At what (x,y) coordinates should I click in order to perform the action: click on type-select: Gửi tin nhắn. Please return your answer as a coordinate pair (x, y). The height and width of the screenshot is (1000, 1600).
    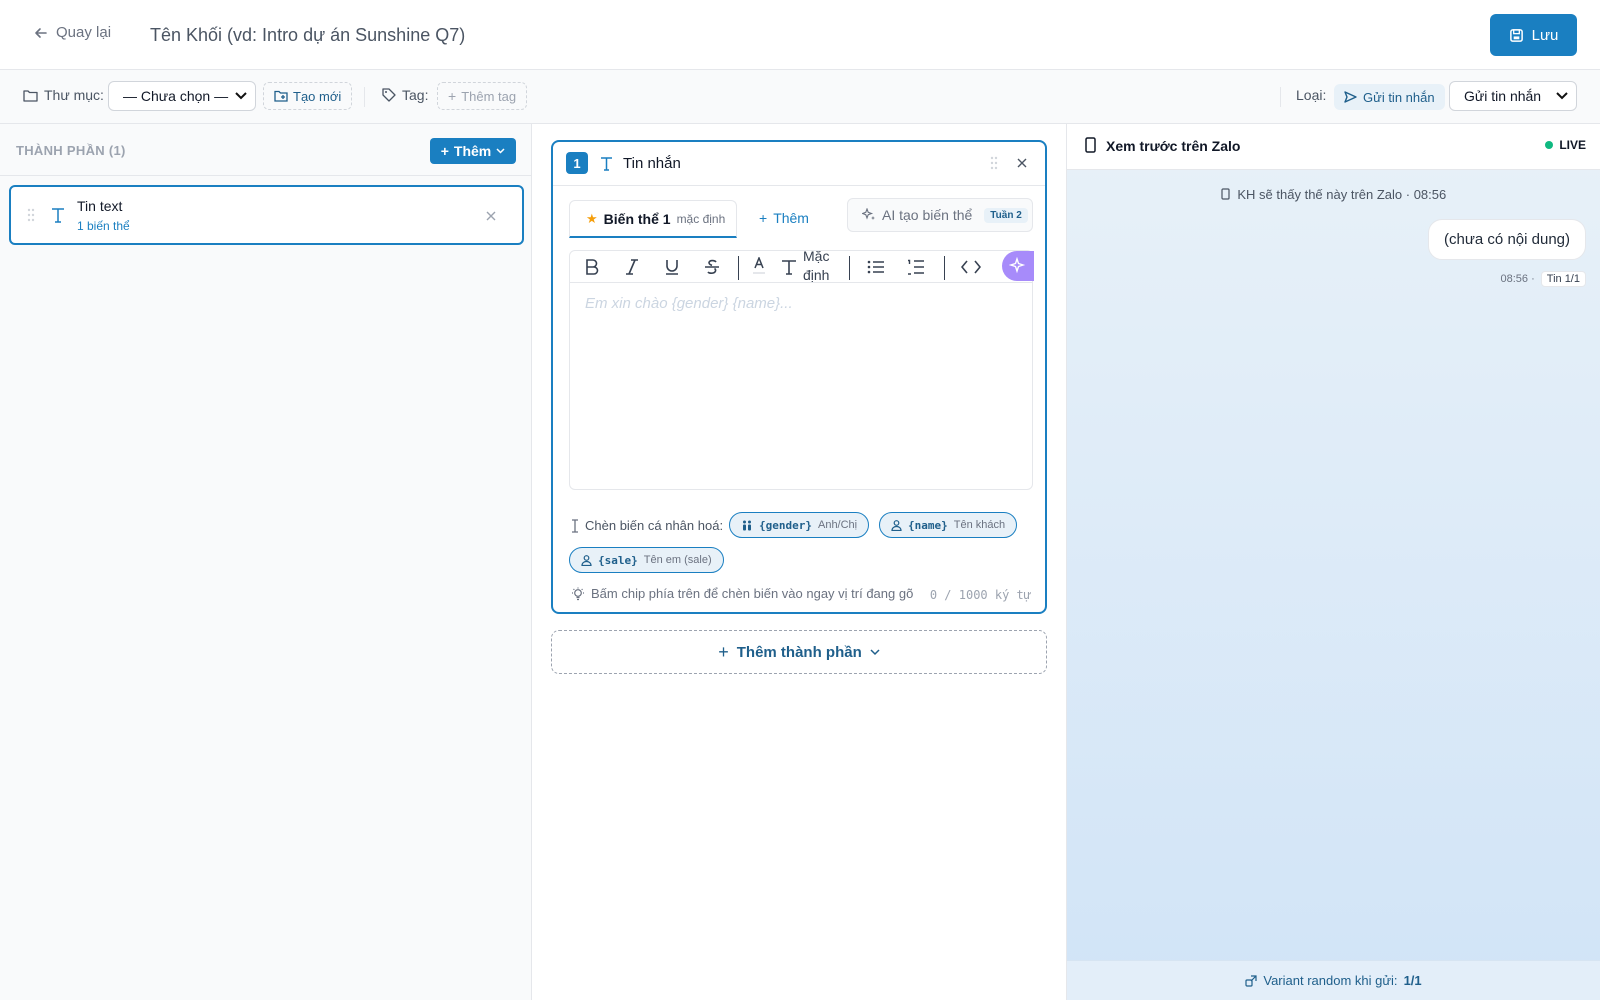
    Looking at the image, I should click on (1513, 96).